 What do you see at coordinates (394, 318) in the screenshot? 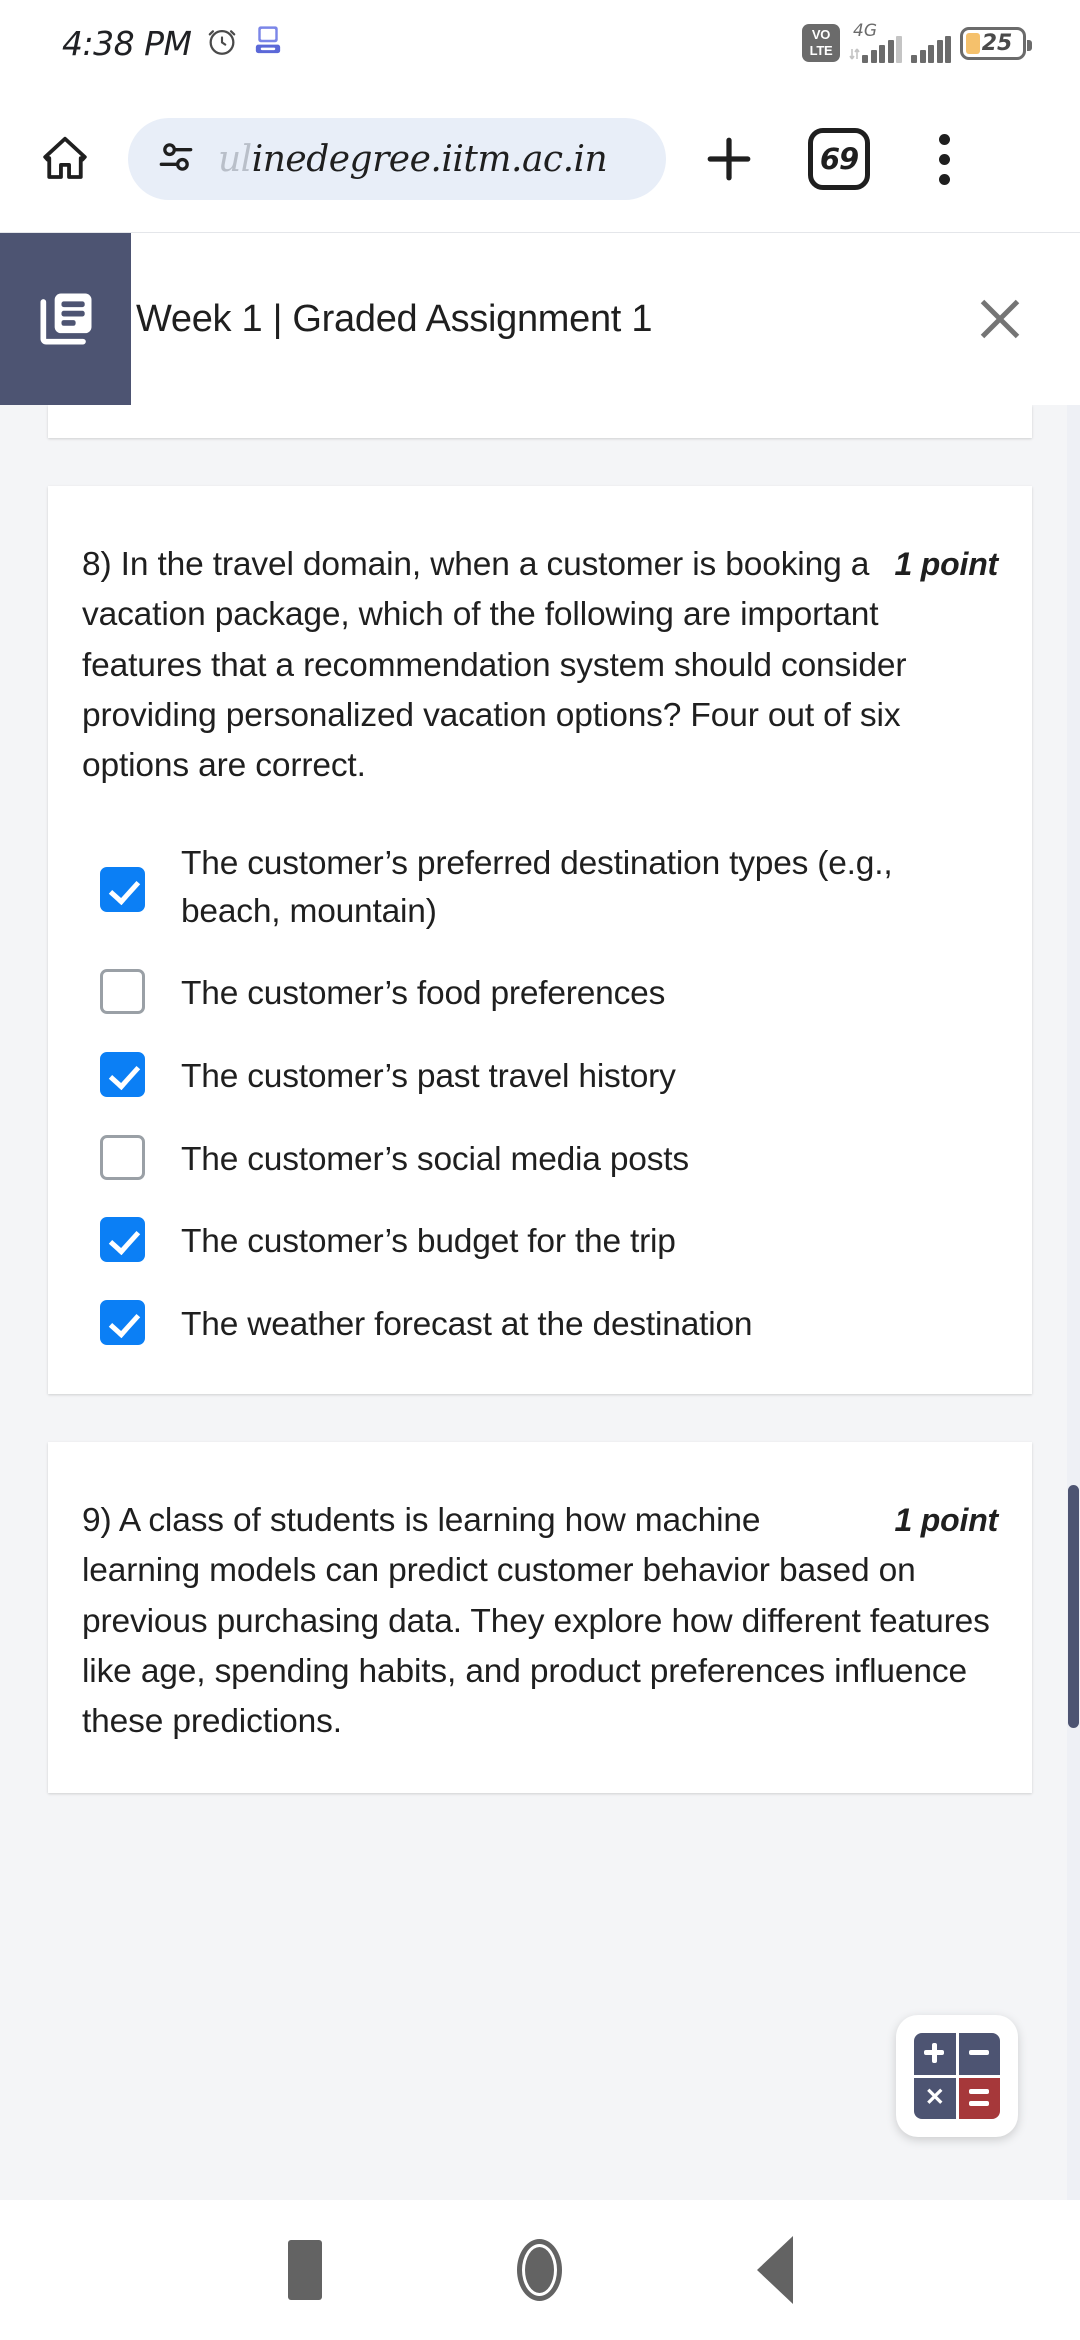
I see `page-title: Week 1 | Graded Assignment 1` at bounding box center [394, 318].